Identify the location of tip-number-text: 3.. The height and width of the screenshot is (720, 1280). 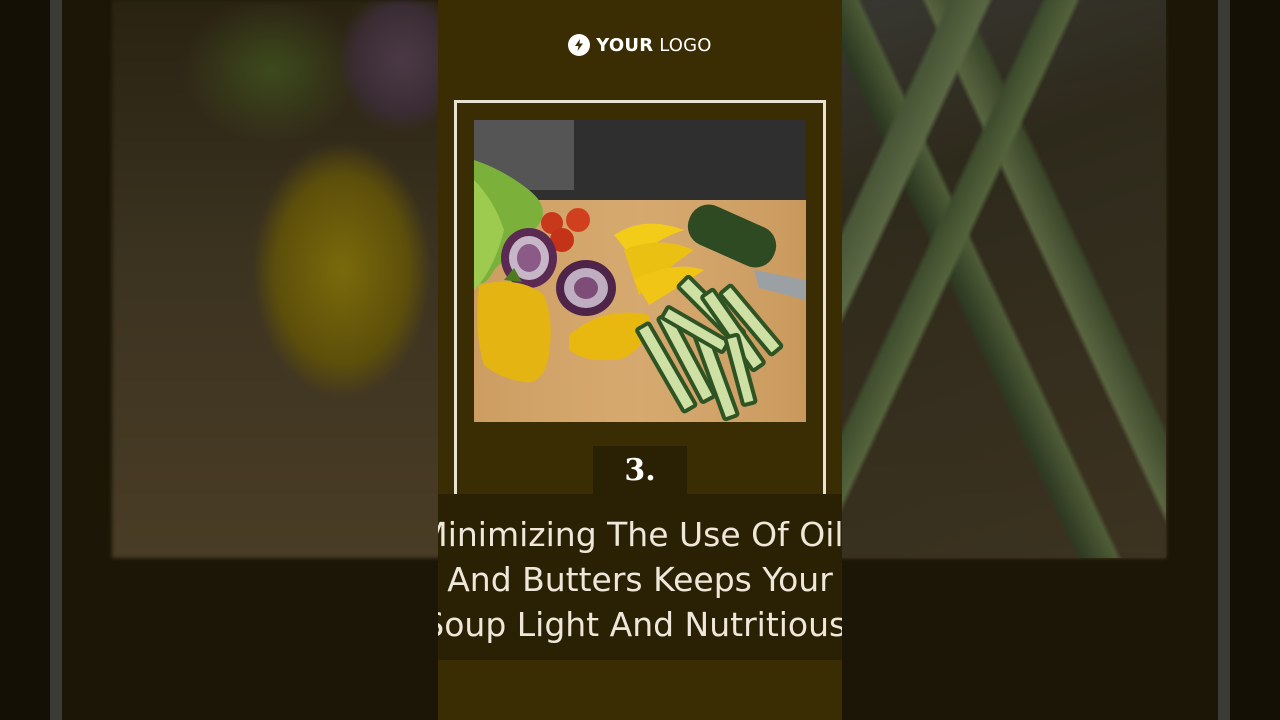
(640, 470).